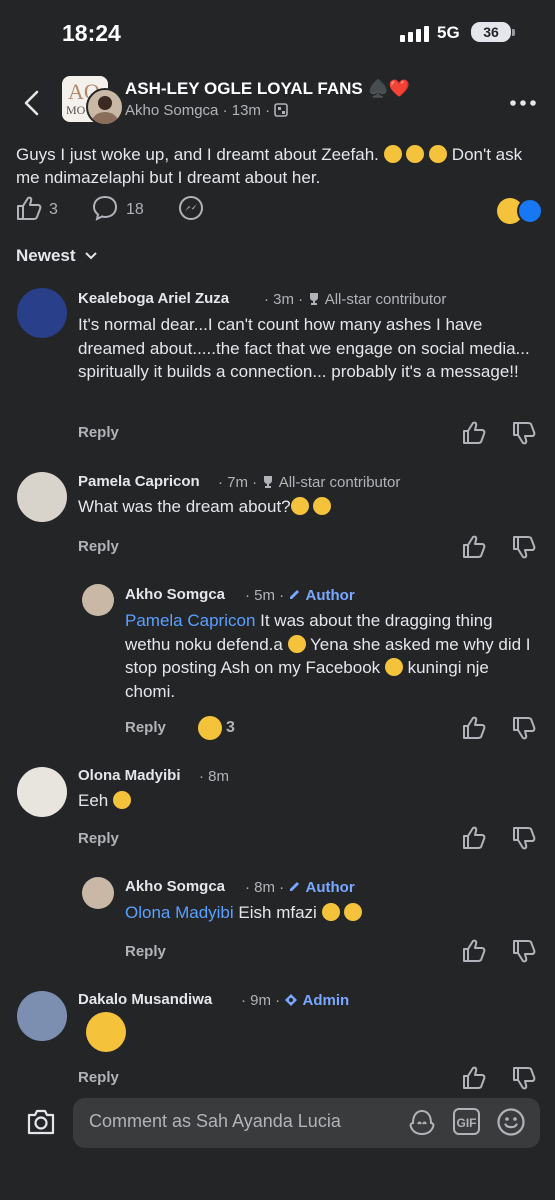 The width and height of the screenshot is (555, 1200). Describe the element at coordinates (179, 912) in the screenshot. I see `mention-link: Olona Madyibi` at that location.